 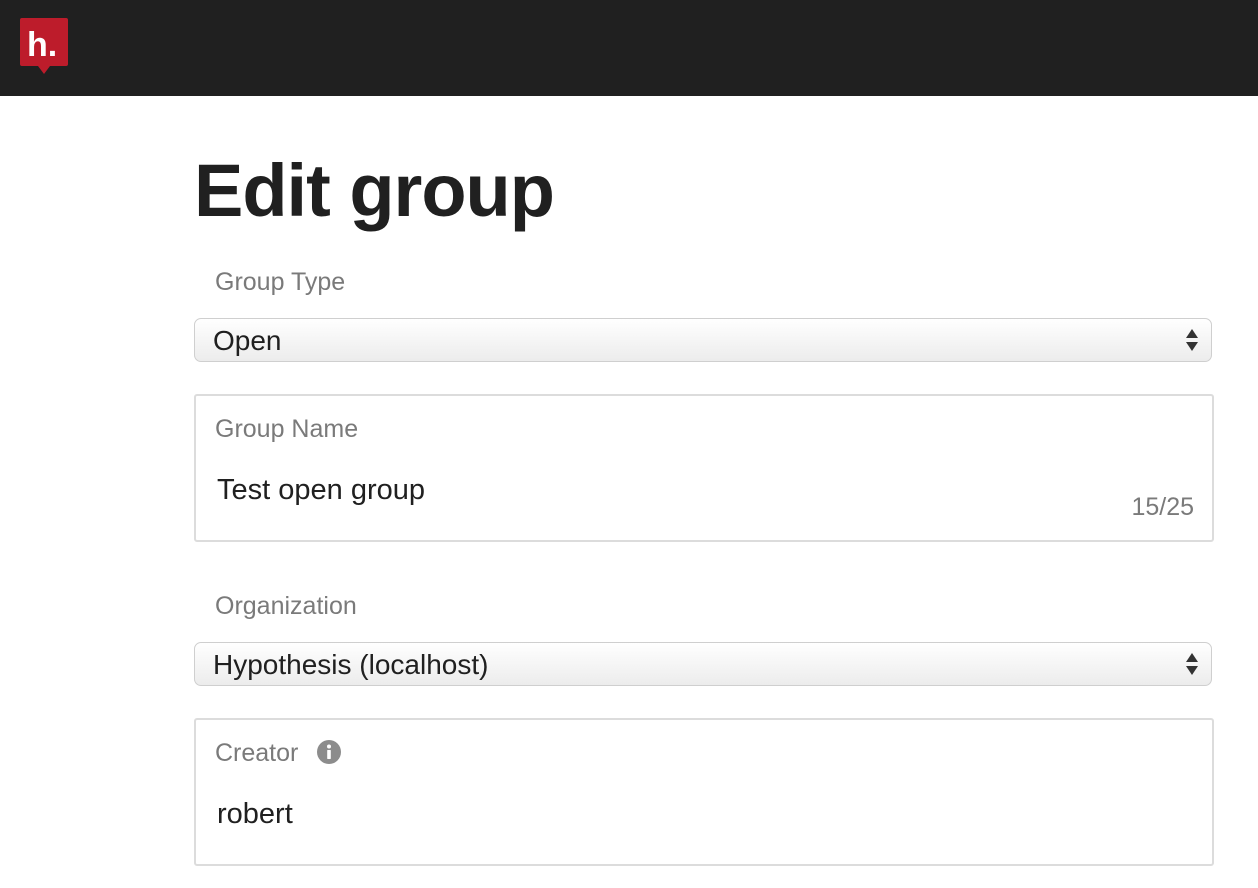 What do you see at coordinates (629, 48) in the screenshot?
I see `top-bar: h.` at bounding box center [629, 48].